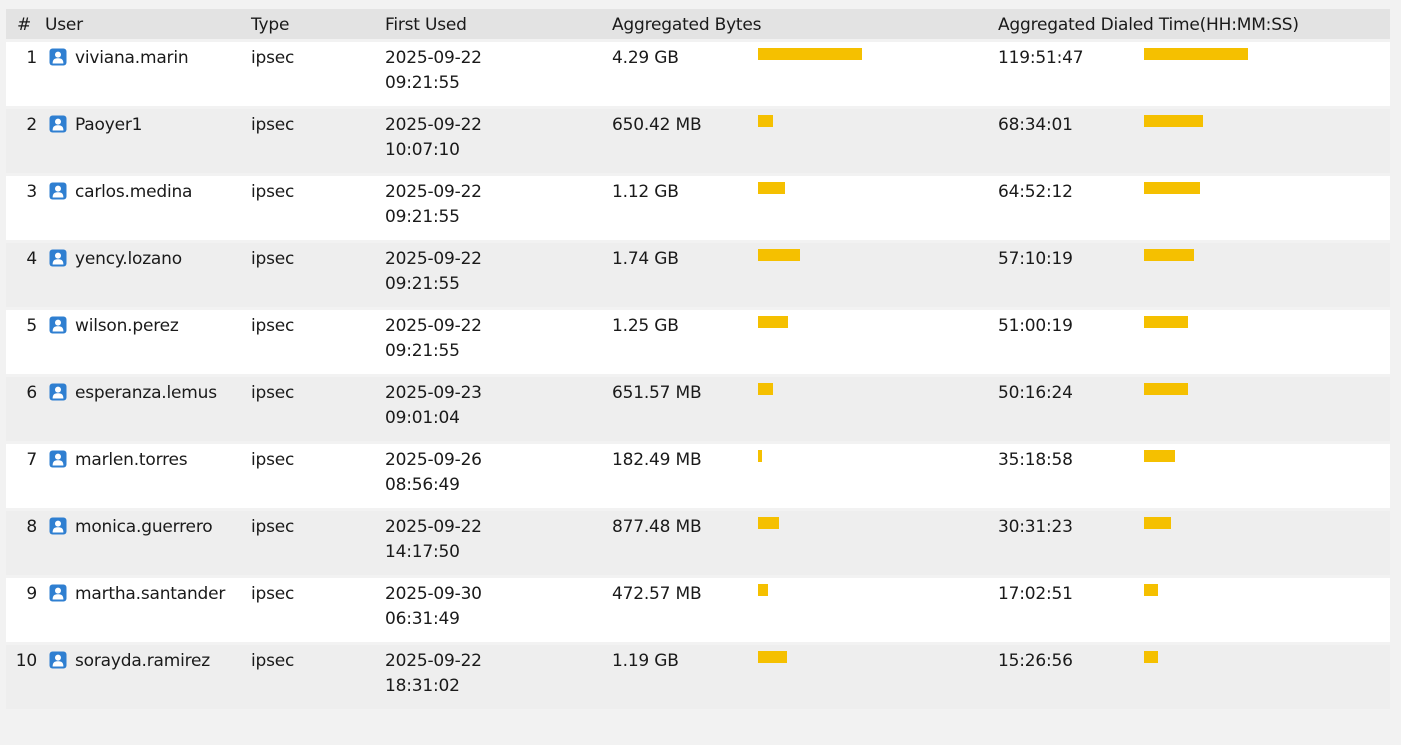 This screenshot has height=745, width=1401. Describe the element at coordinates (1192, 24) in the screenshot. I see `column-header-aggregated-dialed-time: Aggregated Dialed Time(HH:MM:SS)` at that location.